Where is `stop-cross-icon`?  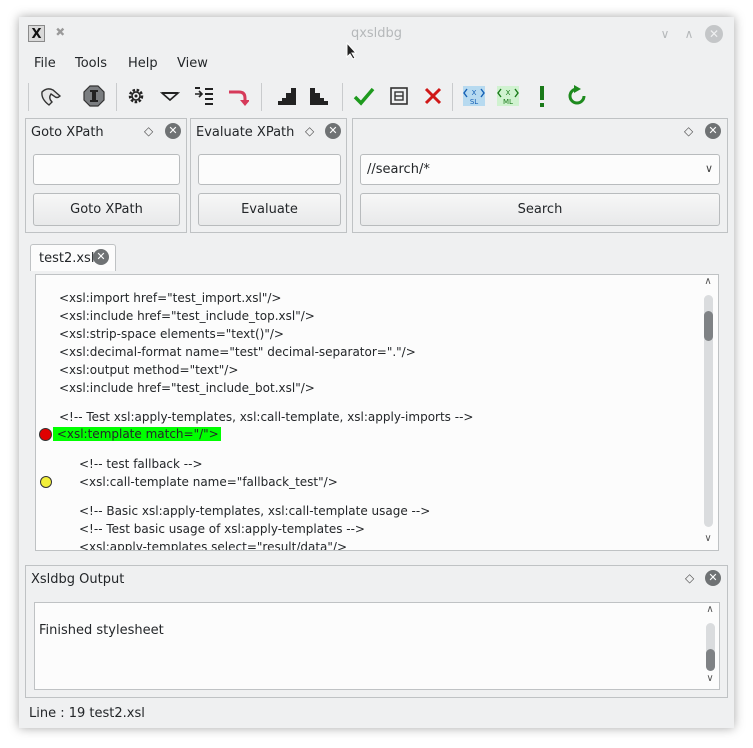 stop-cross-icon is located at coordinates (433, 96).